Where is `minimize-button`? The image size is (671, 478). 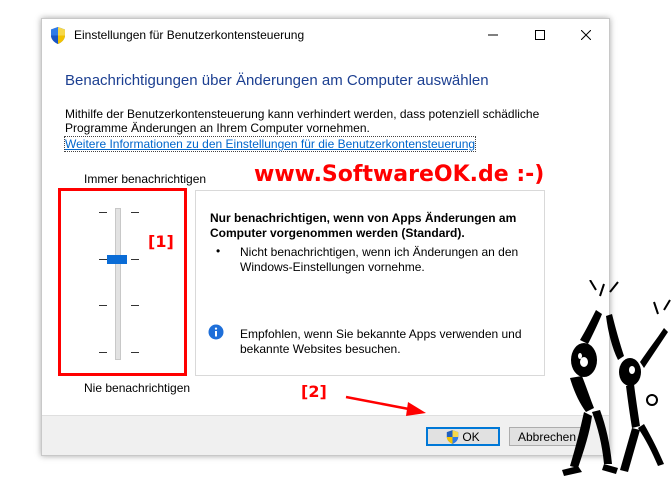 minimize-button is located at coordinates (493, 35).